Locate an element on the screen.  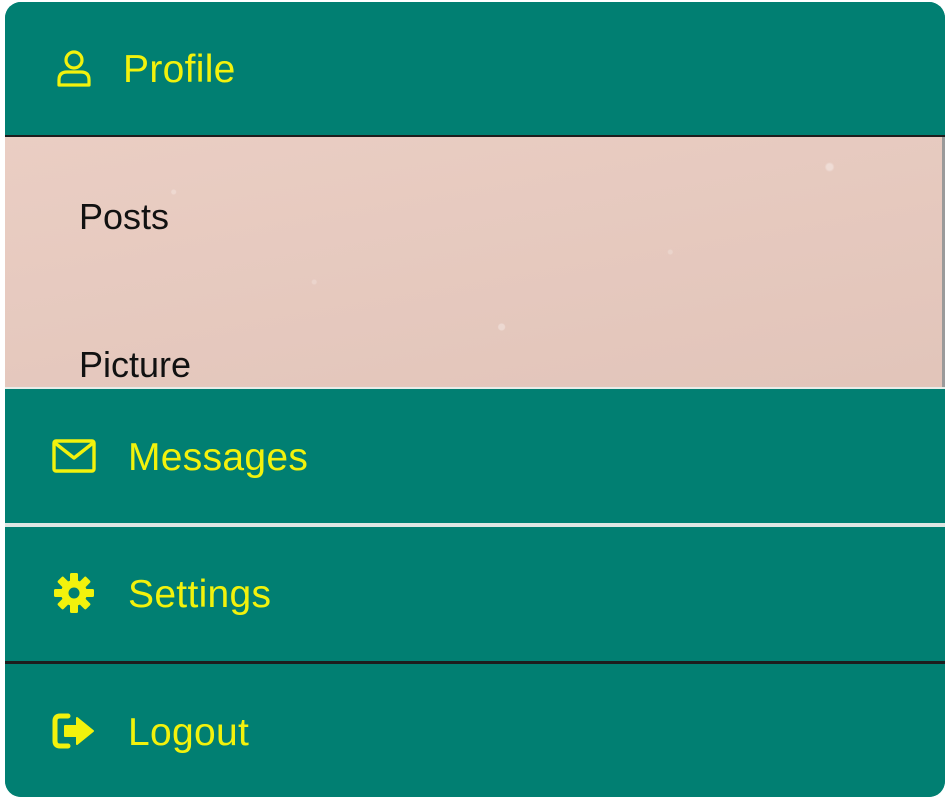
logout-icon is located at coordinates (74, 731).